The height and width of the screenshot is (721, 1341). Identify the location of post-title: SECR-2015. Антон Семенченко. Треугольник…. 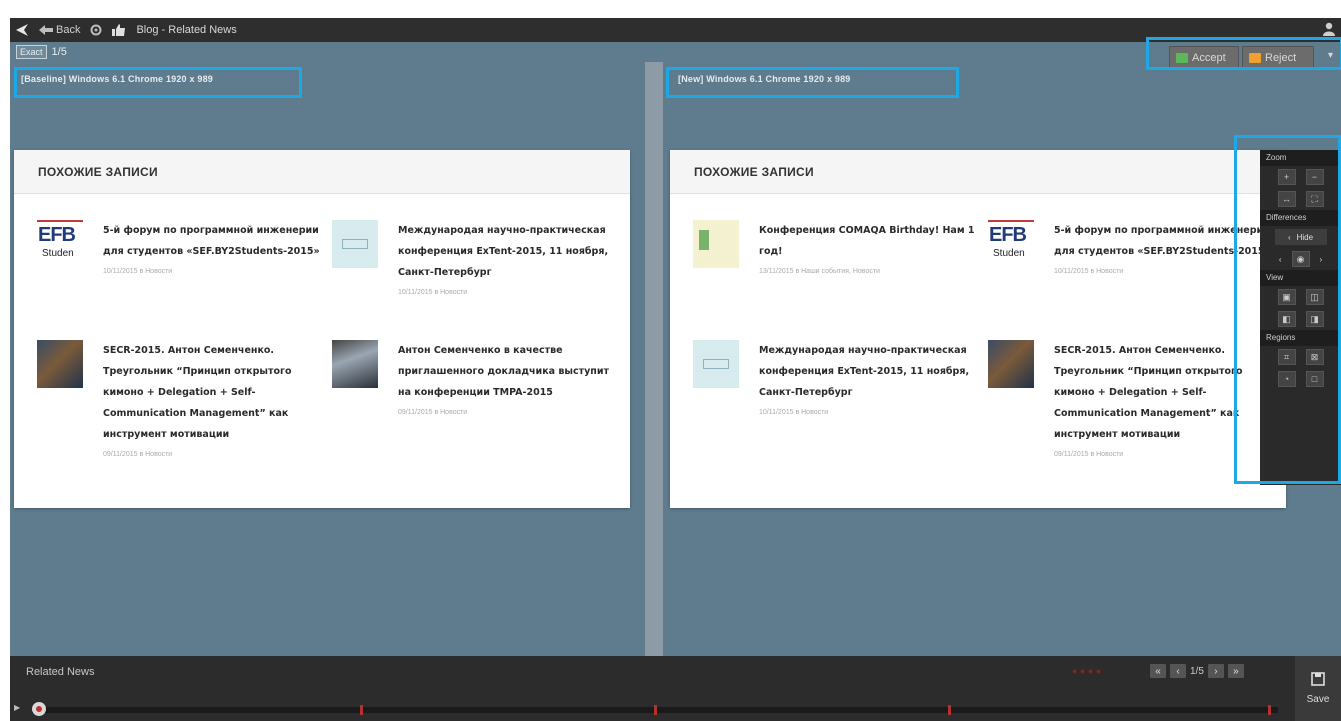
(215, 392).